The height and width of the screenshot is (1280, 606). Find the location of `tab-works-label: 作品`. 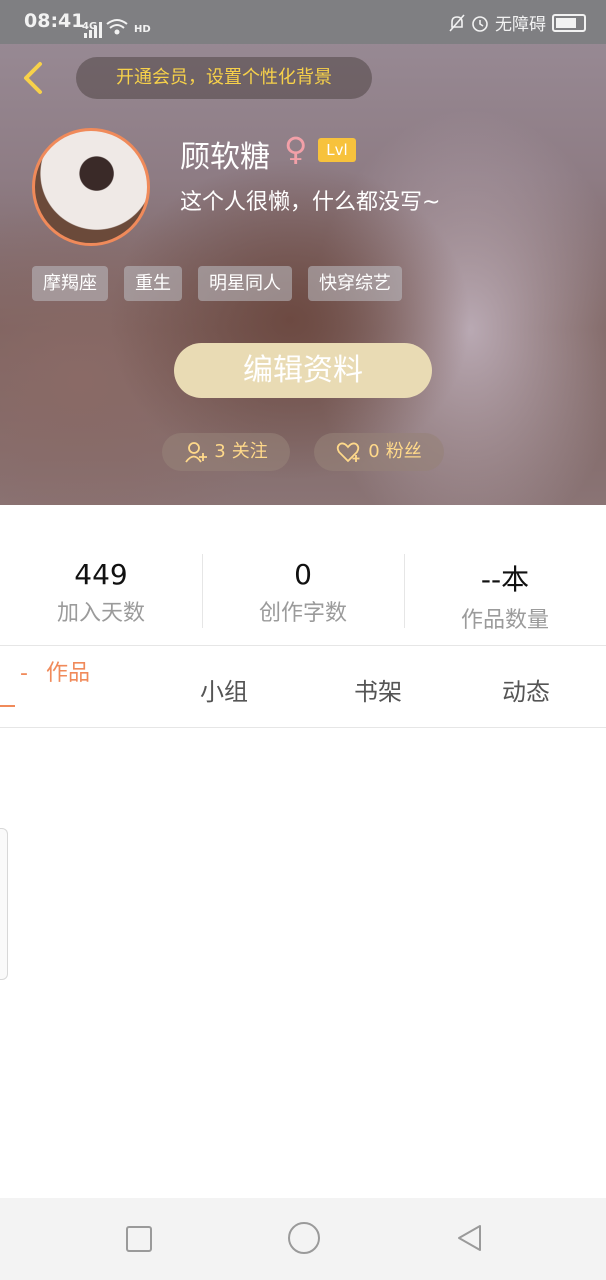

tab-works-label: 作品 is located at coordinates (67, 673).